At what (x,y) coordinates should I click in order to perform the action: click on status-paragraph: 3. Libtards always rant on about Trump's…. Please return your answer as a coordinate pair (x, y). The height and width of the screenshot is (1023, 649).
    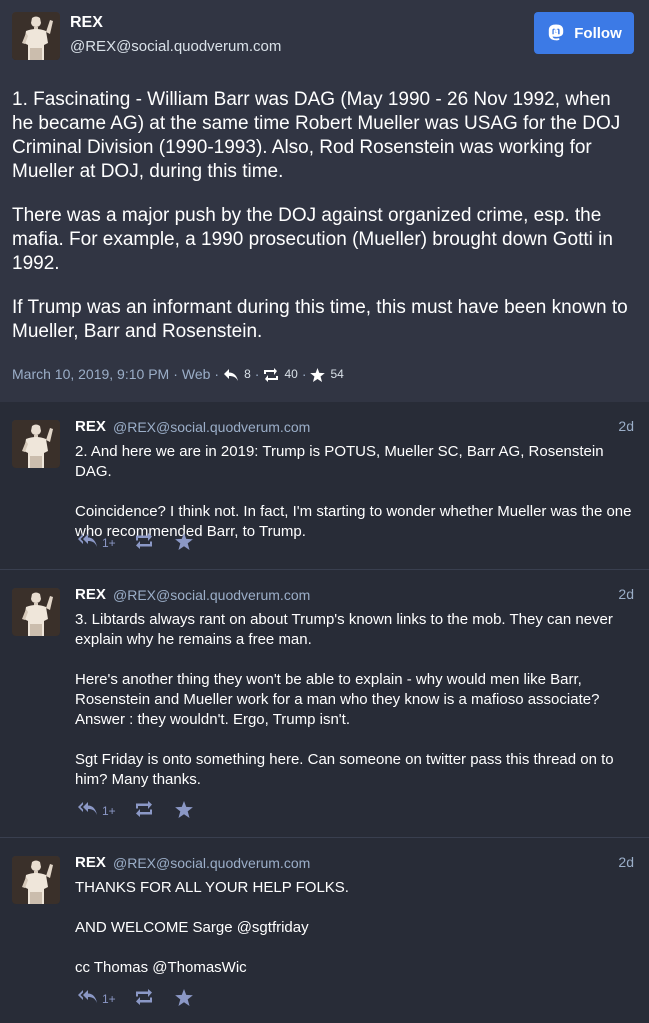
    Looking at the image, I should click on (344, 629).